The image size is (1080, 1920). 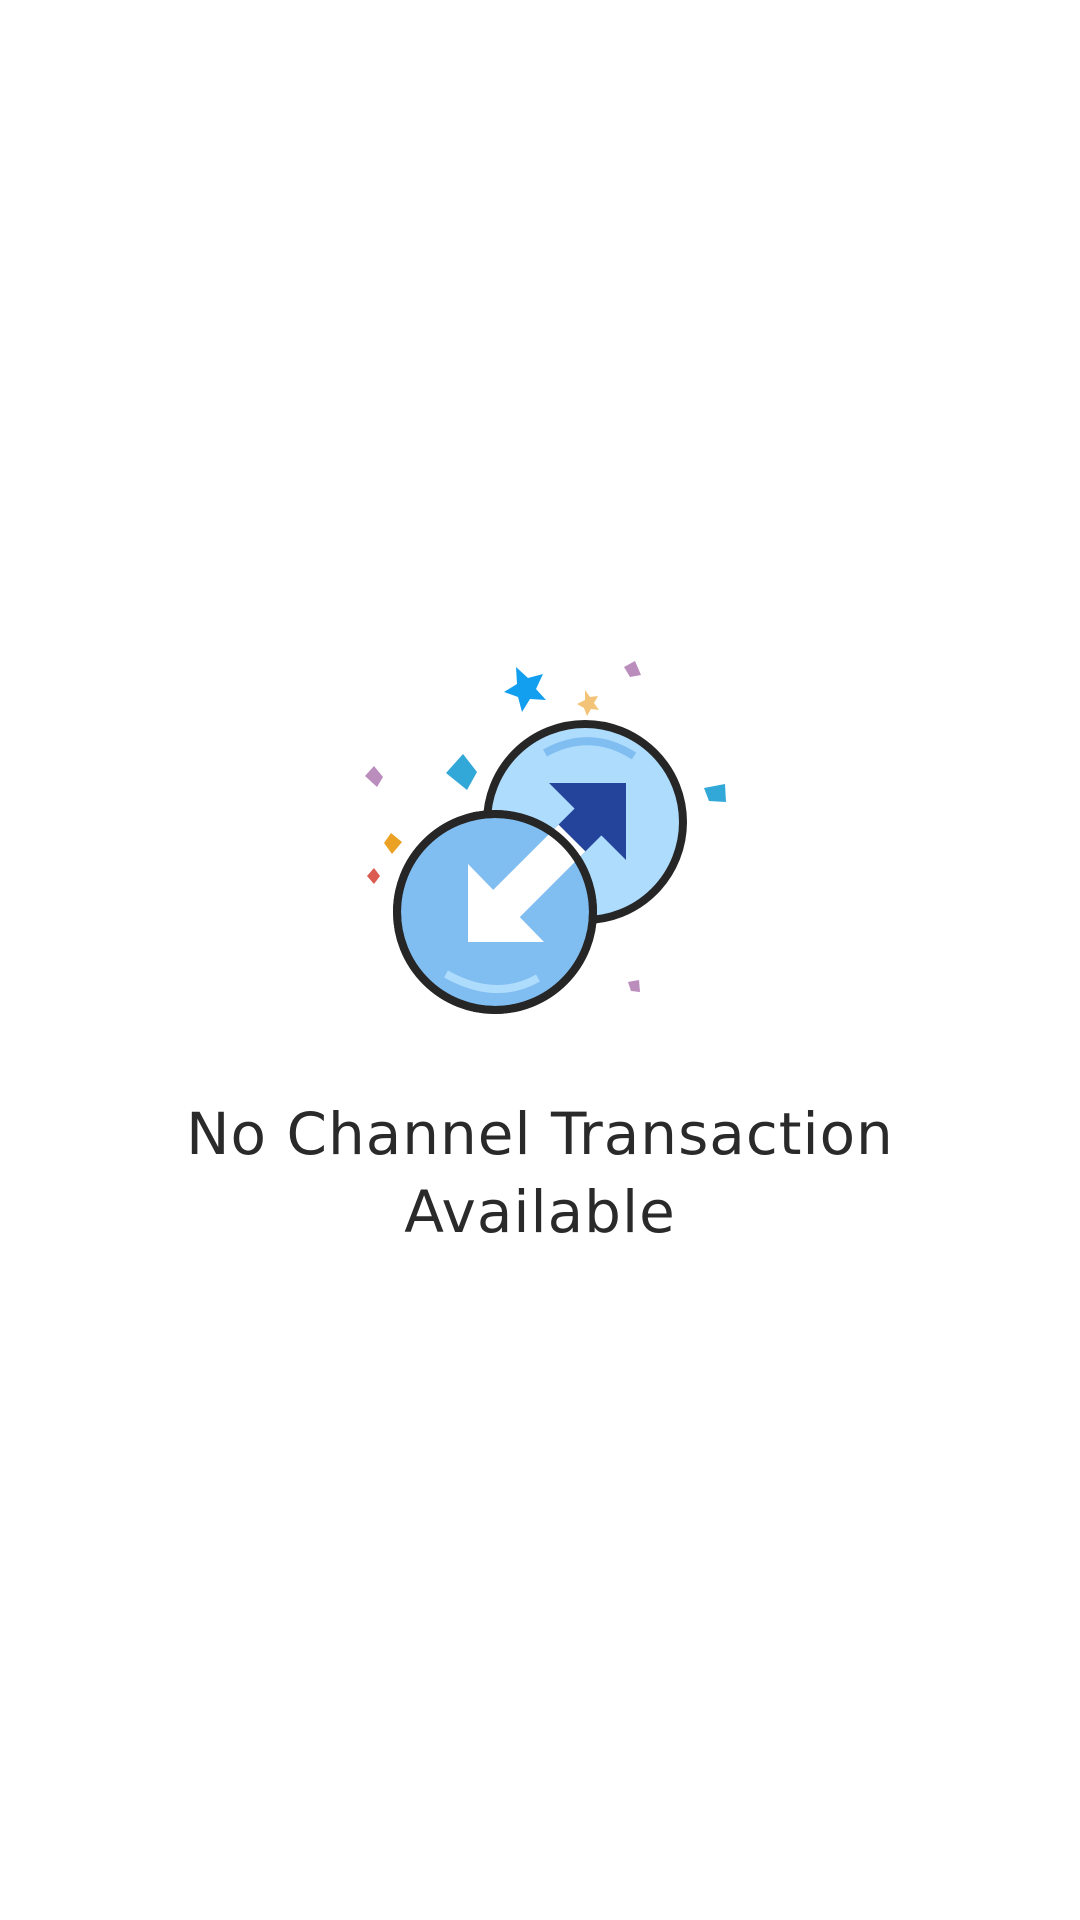 I want to click on confetti-star-yellow-icon, so click(x=588, y=703).